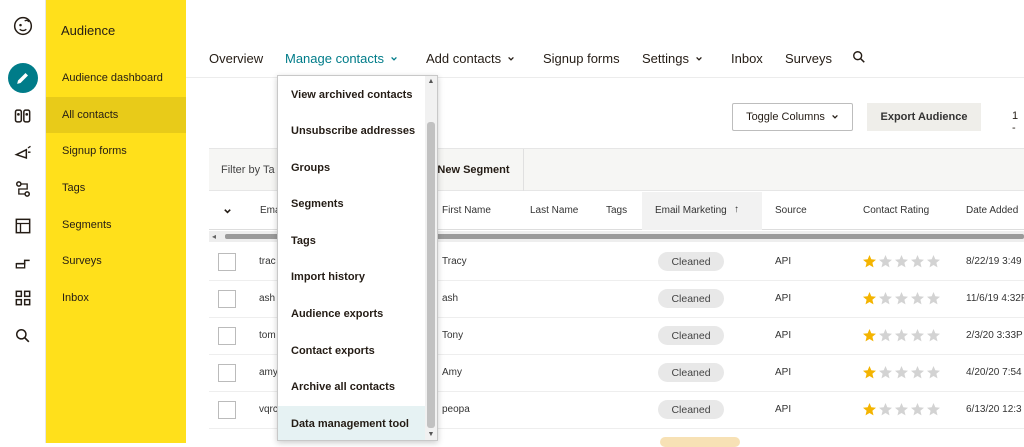 Image resolution: width=1024 pixels, height=447 pixels. Describe the element at coordinates (116, 188) in the screenshot. I see `sidebar-item-tags: Tags` at that location.